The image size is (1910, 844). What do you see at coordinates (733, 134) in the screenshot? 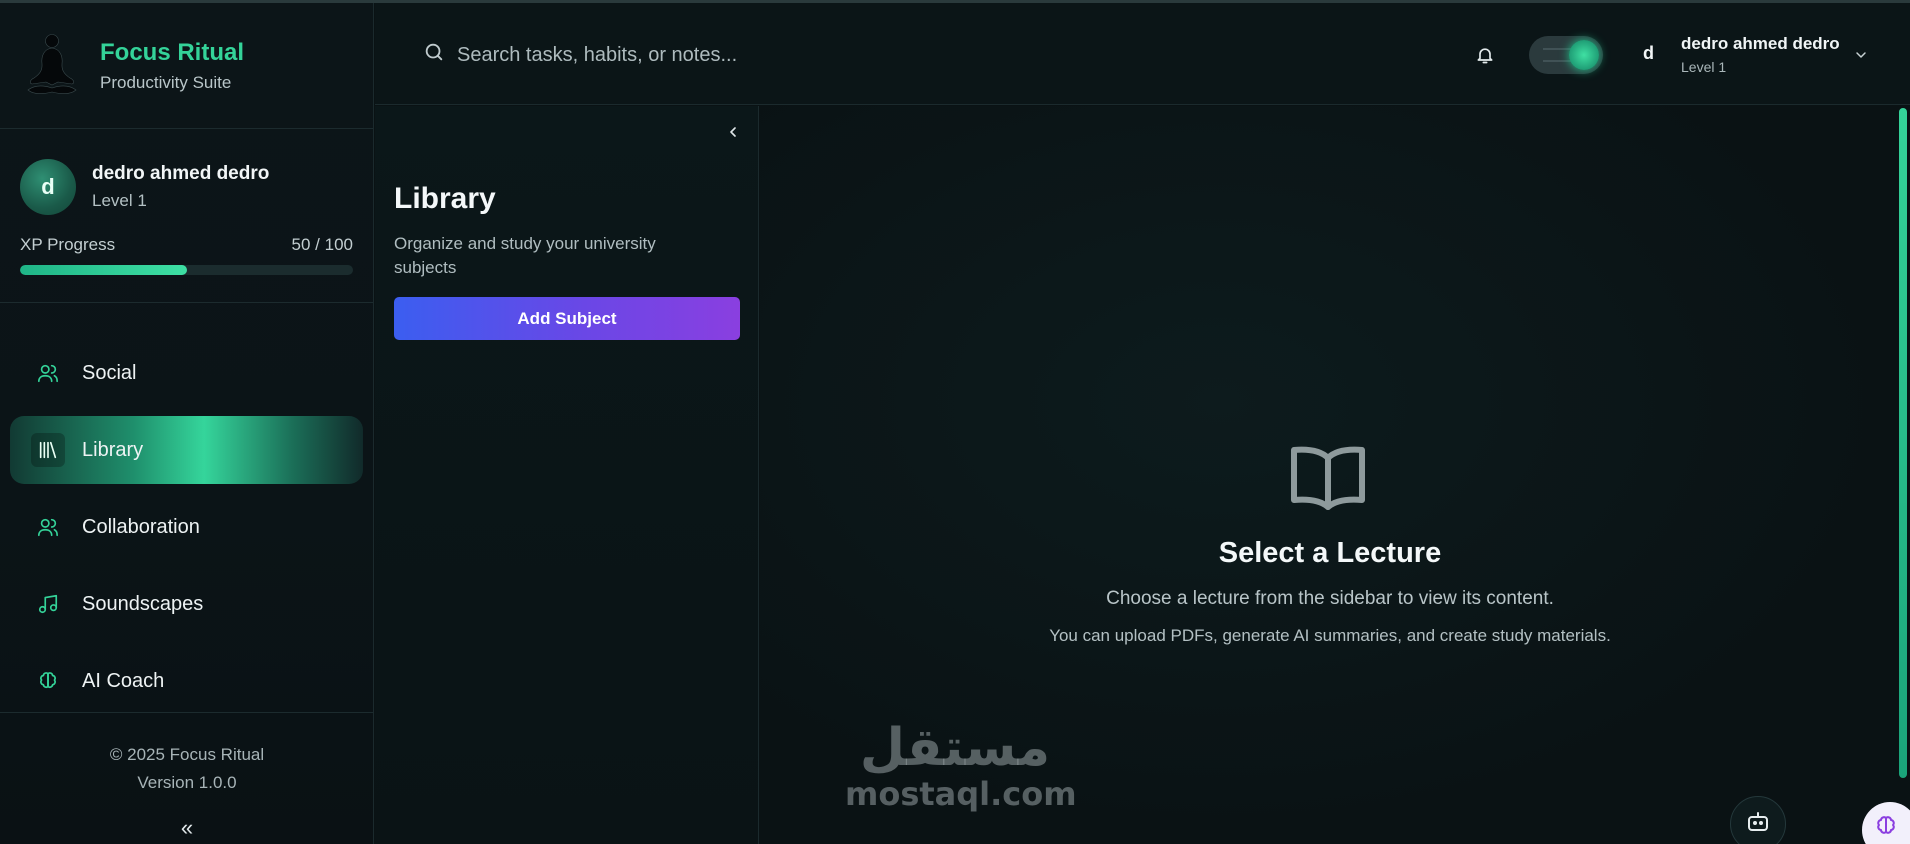
I see `chevron-left-icon` at bounding box center [733, 134].